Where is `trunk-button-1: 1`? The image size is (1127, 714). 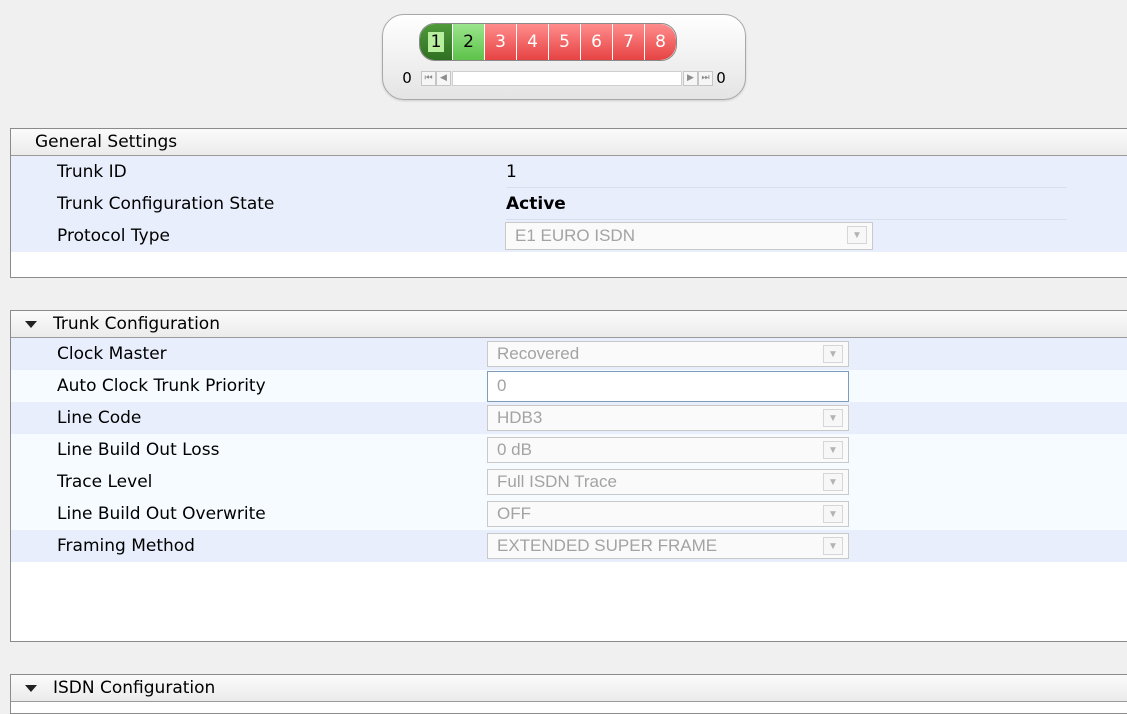
trunk-button-1: 1 is located at coordinates (436, 42).